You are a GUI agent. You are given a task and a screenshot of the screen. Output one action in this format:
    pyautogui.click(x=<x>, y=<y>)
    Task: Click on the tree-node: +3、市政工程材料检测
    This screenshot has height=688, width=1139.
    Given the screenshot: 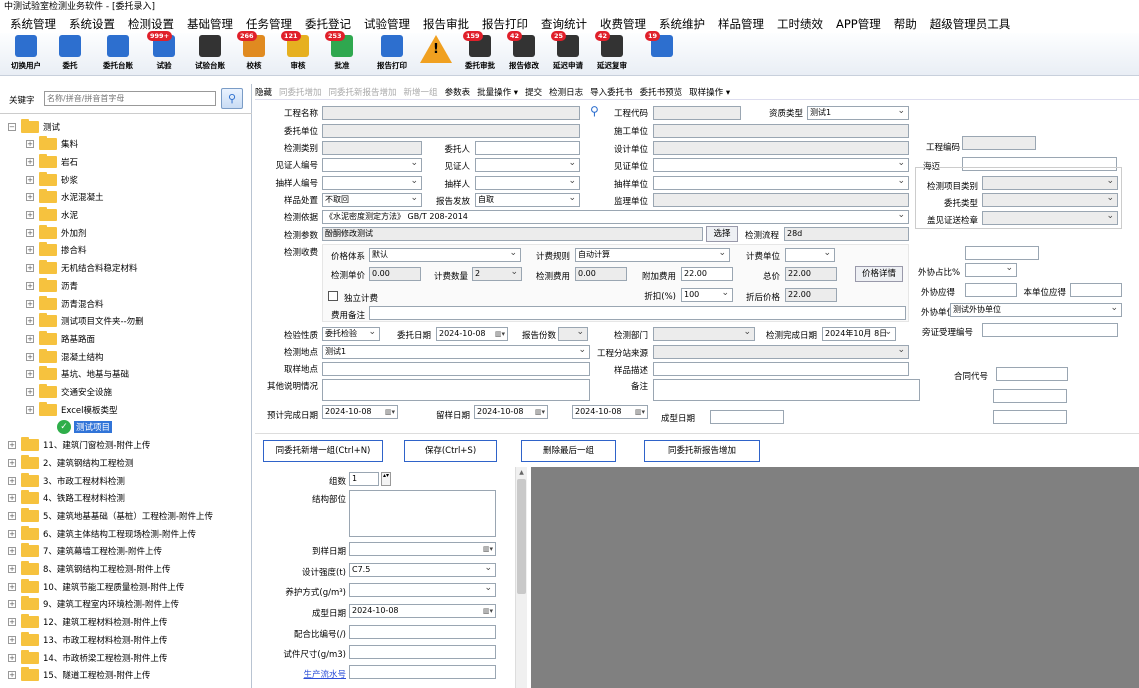 What is the action you would take?
    pyautogui.click(x=66, y=480)
    